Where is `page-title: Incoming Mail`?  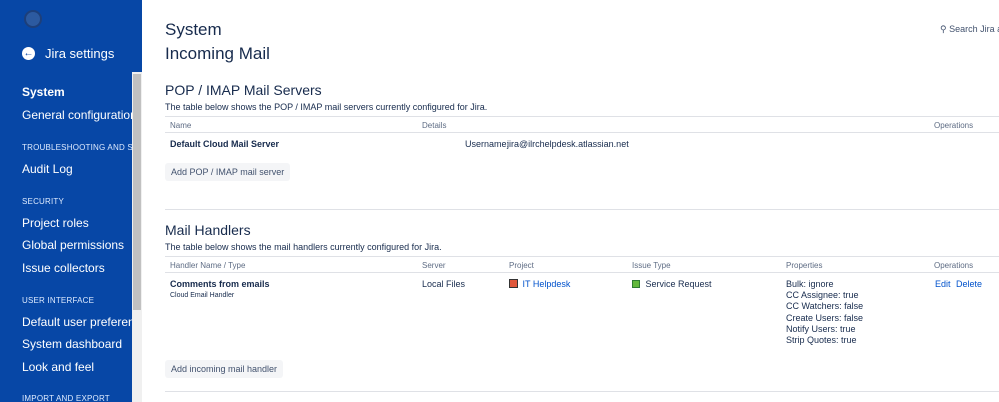
page-title: Incoming Mail is located at coordinates (217, 53).